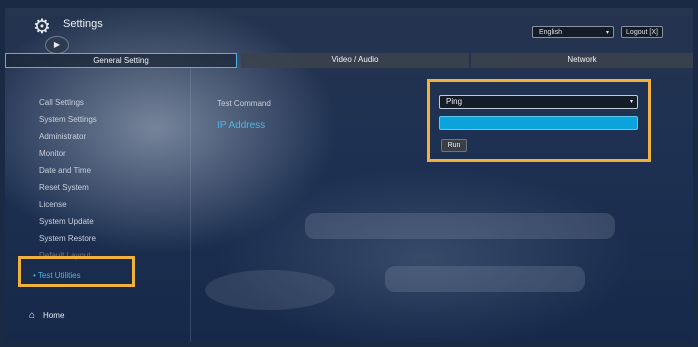 The image size is (698, 347). What do you see at coordinates (355, 60) in the screenshot?
I see `tab-video-audio: Video / Audio` at bounding box center [355, 60].